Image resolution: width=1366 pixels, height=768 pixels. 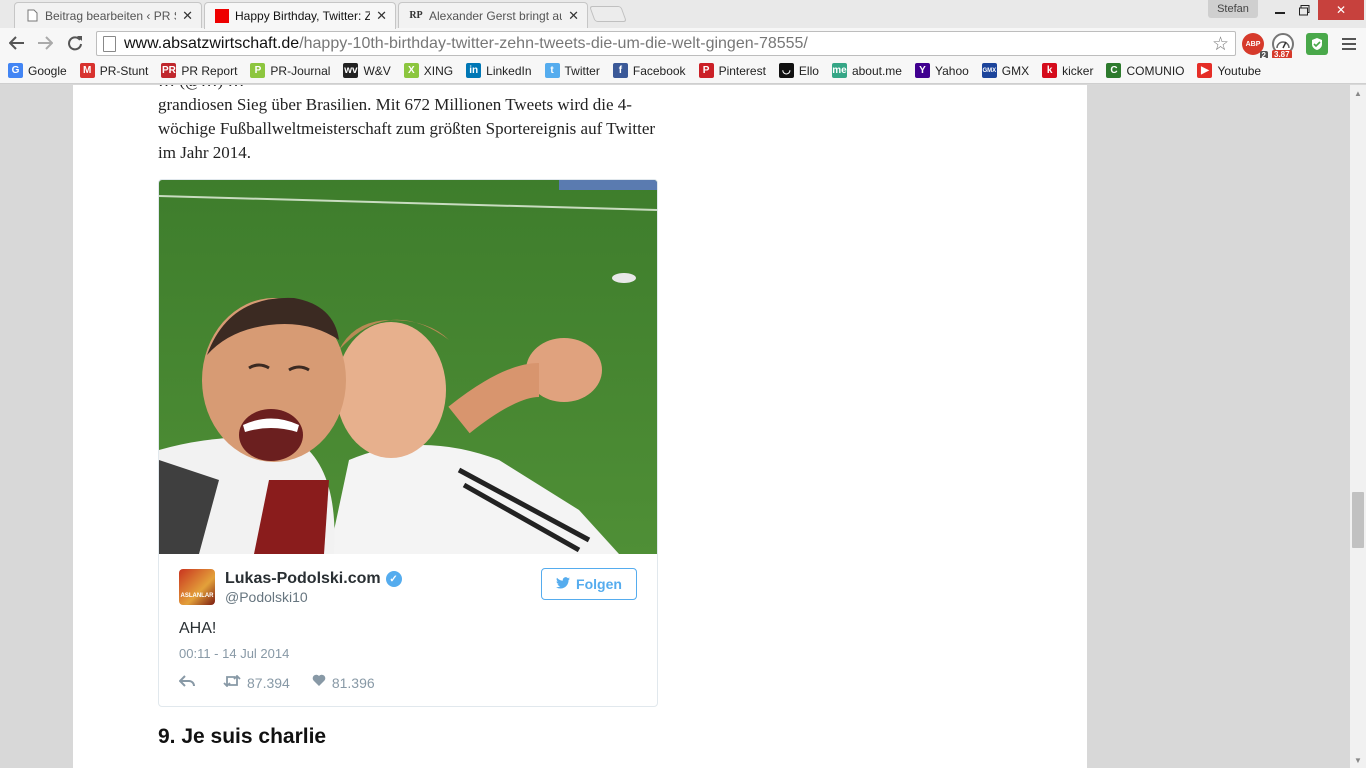 What do you see at coordinates (266, 597) in the screenshot?
I see `author-handle: @Podolski10` at bounding box center [266, 597].